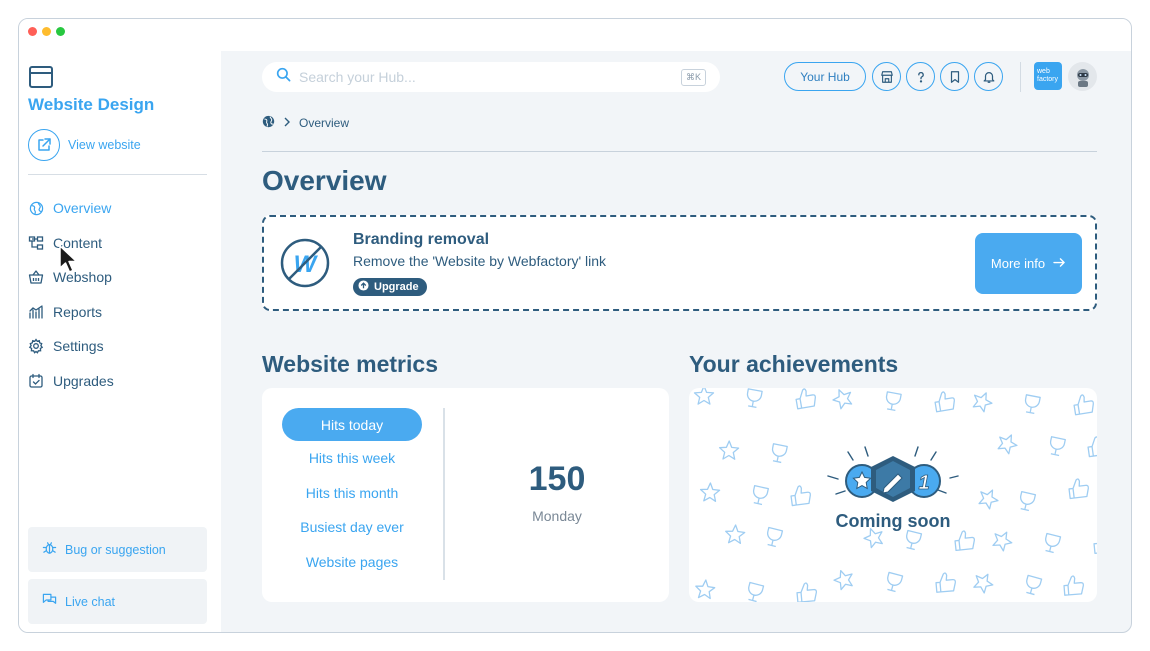 The height and width of the screenshot is (651, 1150). Describe the element at coordinates (118, 277) in the screenshot. I see `sidebar-item-webshop: Webshop` at that location.